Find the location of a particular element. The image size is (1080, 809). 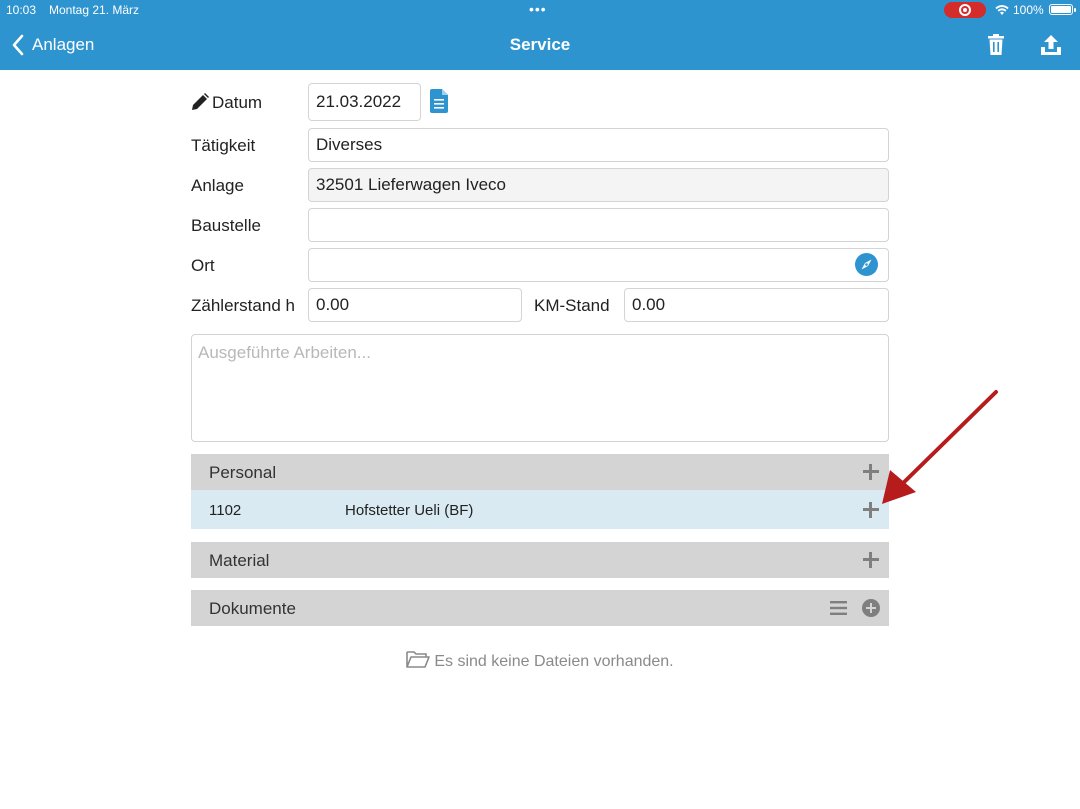

taetigkeit-label: Tätigkeit is located at coordinates (223, 145).